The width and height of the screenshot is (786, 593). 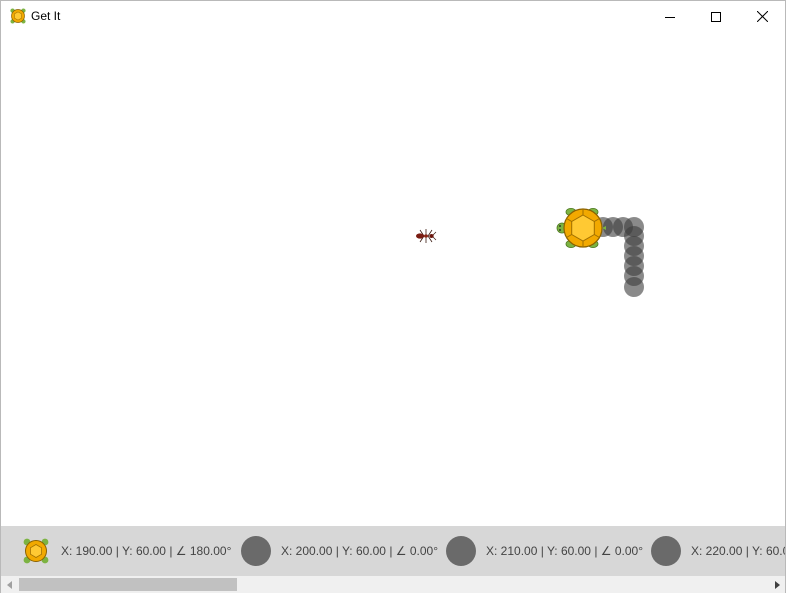 I want to click on scroll-right-icon, so click(x=777, y=584).